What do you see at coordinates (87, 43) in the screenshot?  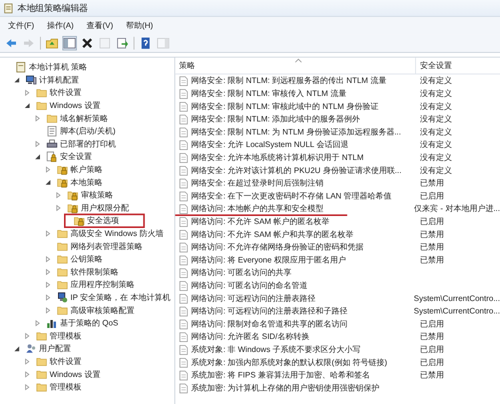 I see `delete-icon` at bounding box center [87, 43].